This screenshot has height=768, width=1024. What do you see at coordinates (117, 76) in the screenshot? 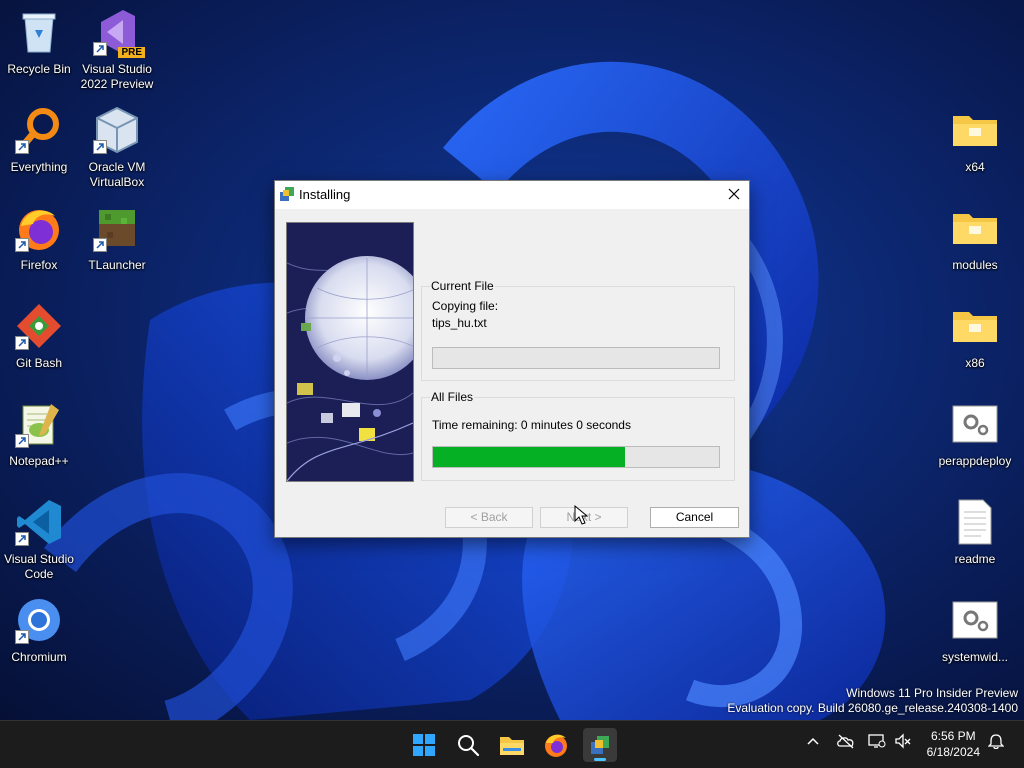
I see `desktop-icon-label: Visual Studio 2022 Preview` at bounding box center [117, 76].